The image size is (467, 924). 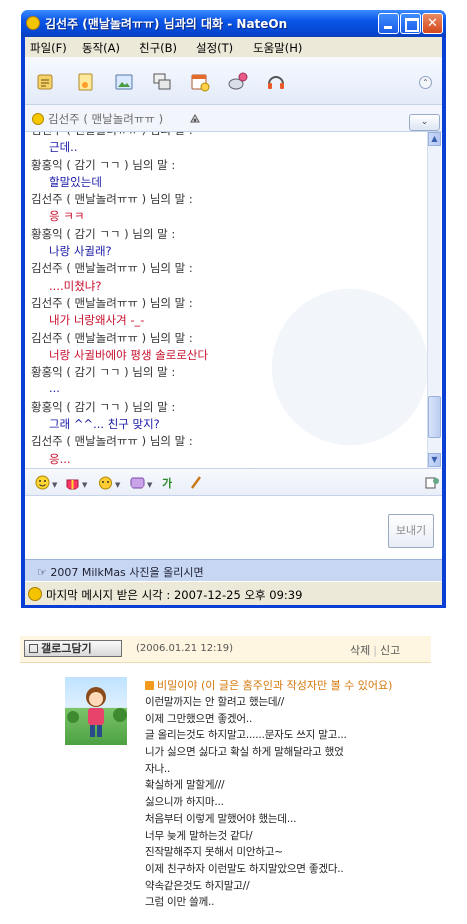 What do you see at coordinates (84, 485) in the screenshot?
I see `gift-dropdown-icon: ▼` at bounding box center [84, 485].